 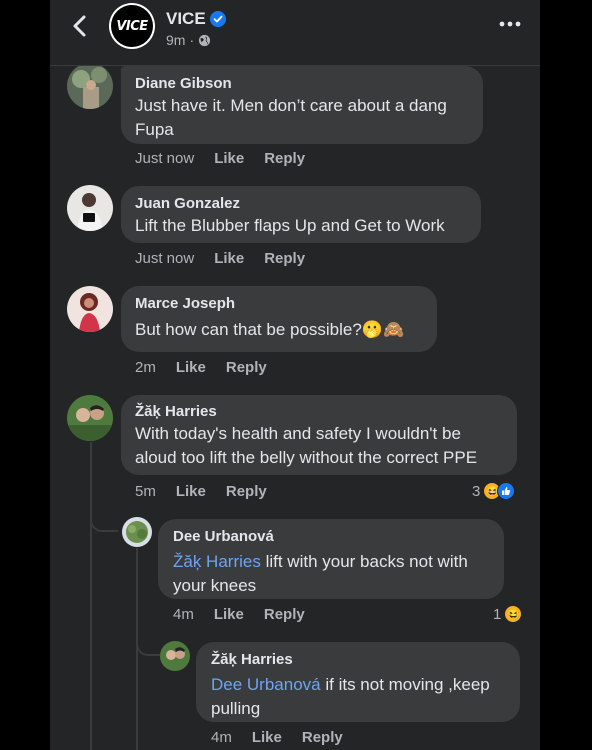 I want to click on avatar-zak-harries, so click(x=90, y=418).